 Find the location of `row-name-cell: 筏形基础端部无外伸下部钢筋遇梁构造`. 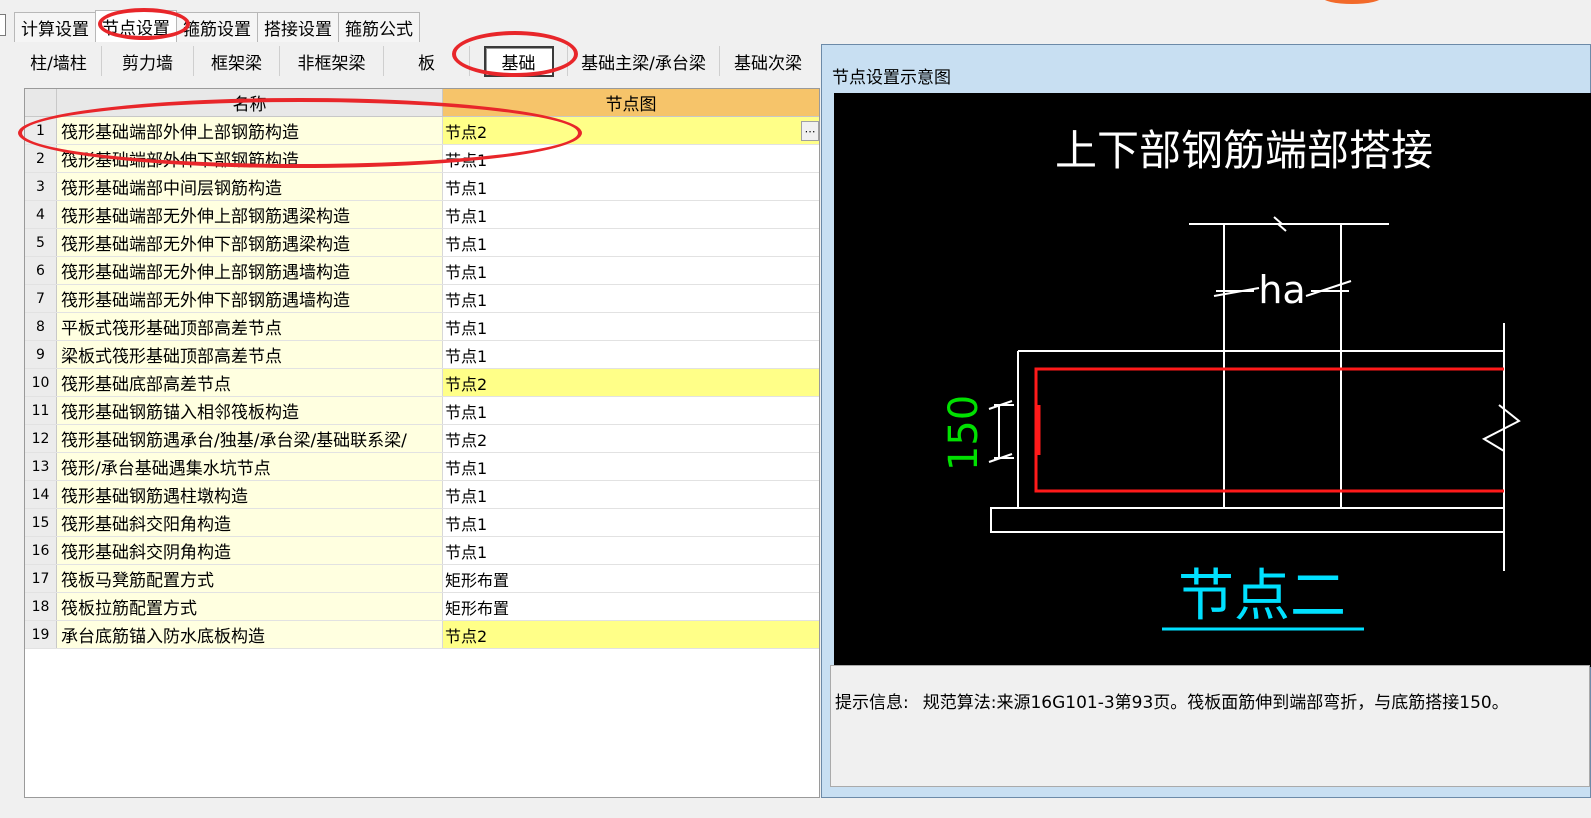

row-name-cell: 筏形基础端部无外伸下部钢筋遇梁构造 is located at coordinates (250, 242).